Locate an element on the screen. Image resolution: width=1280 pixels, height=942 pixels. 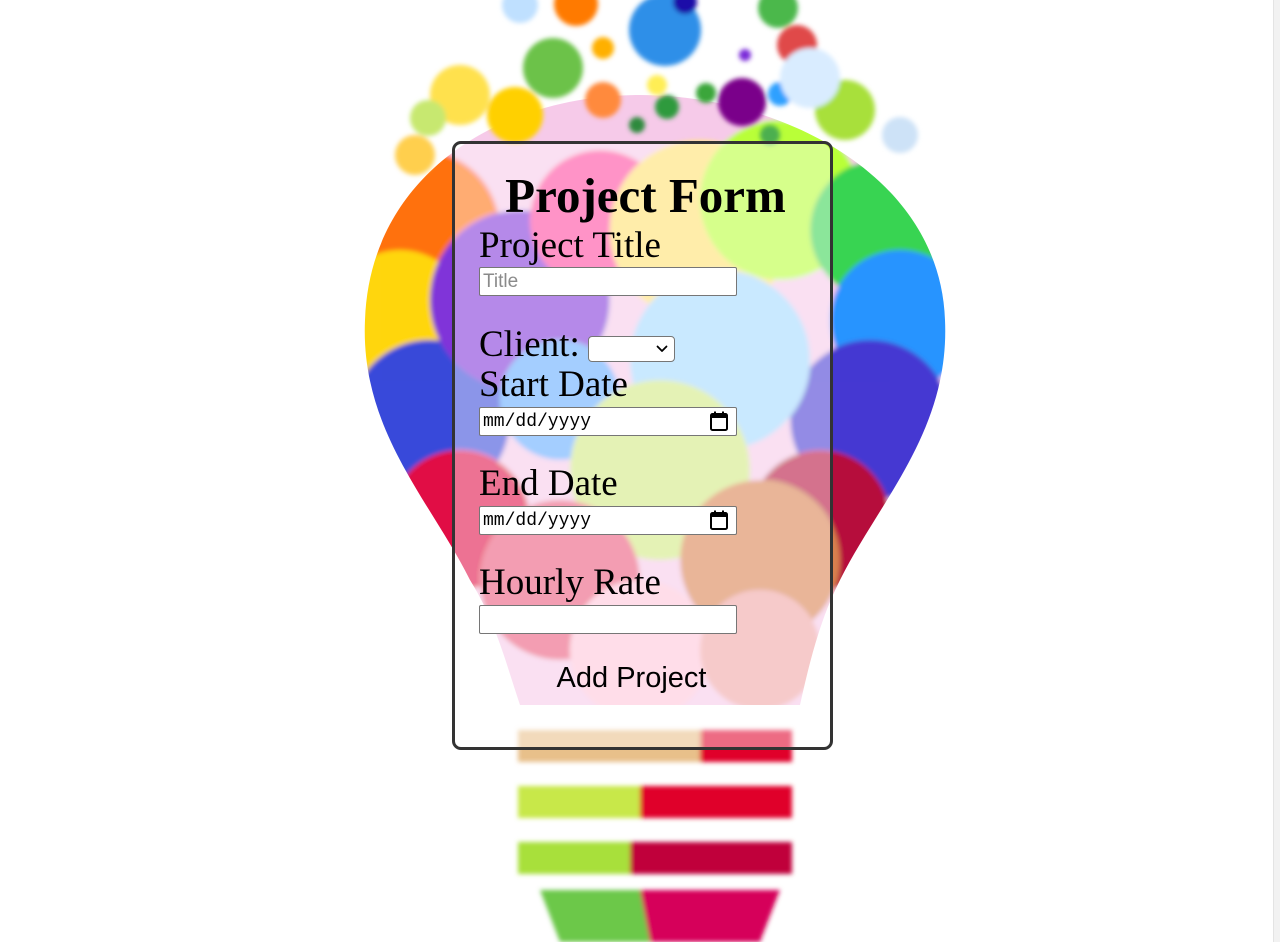
add-project-button: Add Project is located at coordinates (631, 678).